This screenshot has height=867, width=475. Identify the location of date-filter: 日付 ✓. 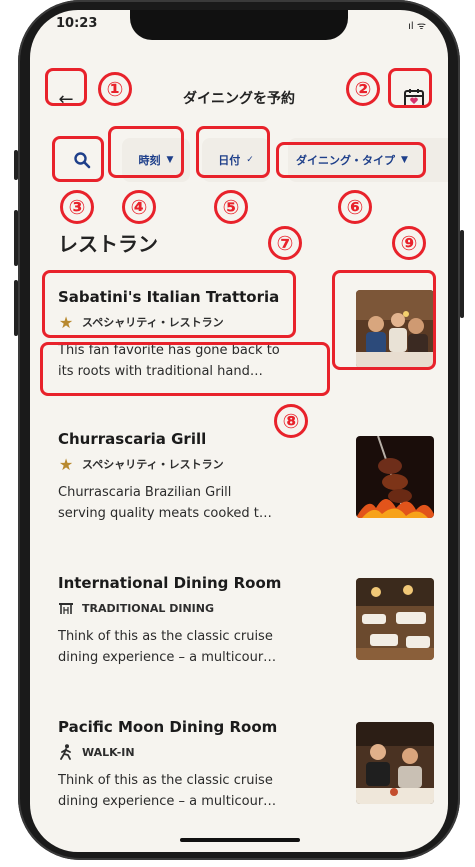
(236, 160).